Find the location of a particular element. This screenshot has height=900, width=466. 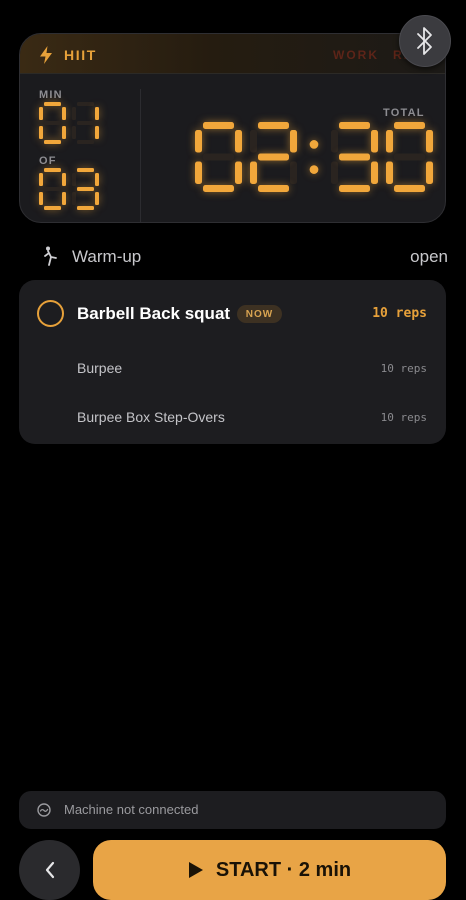

gauge-icon is located at coordinates (44, 810).